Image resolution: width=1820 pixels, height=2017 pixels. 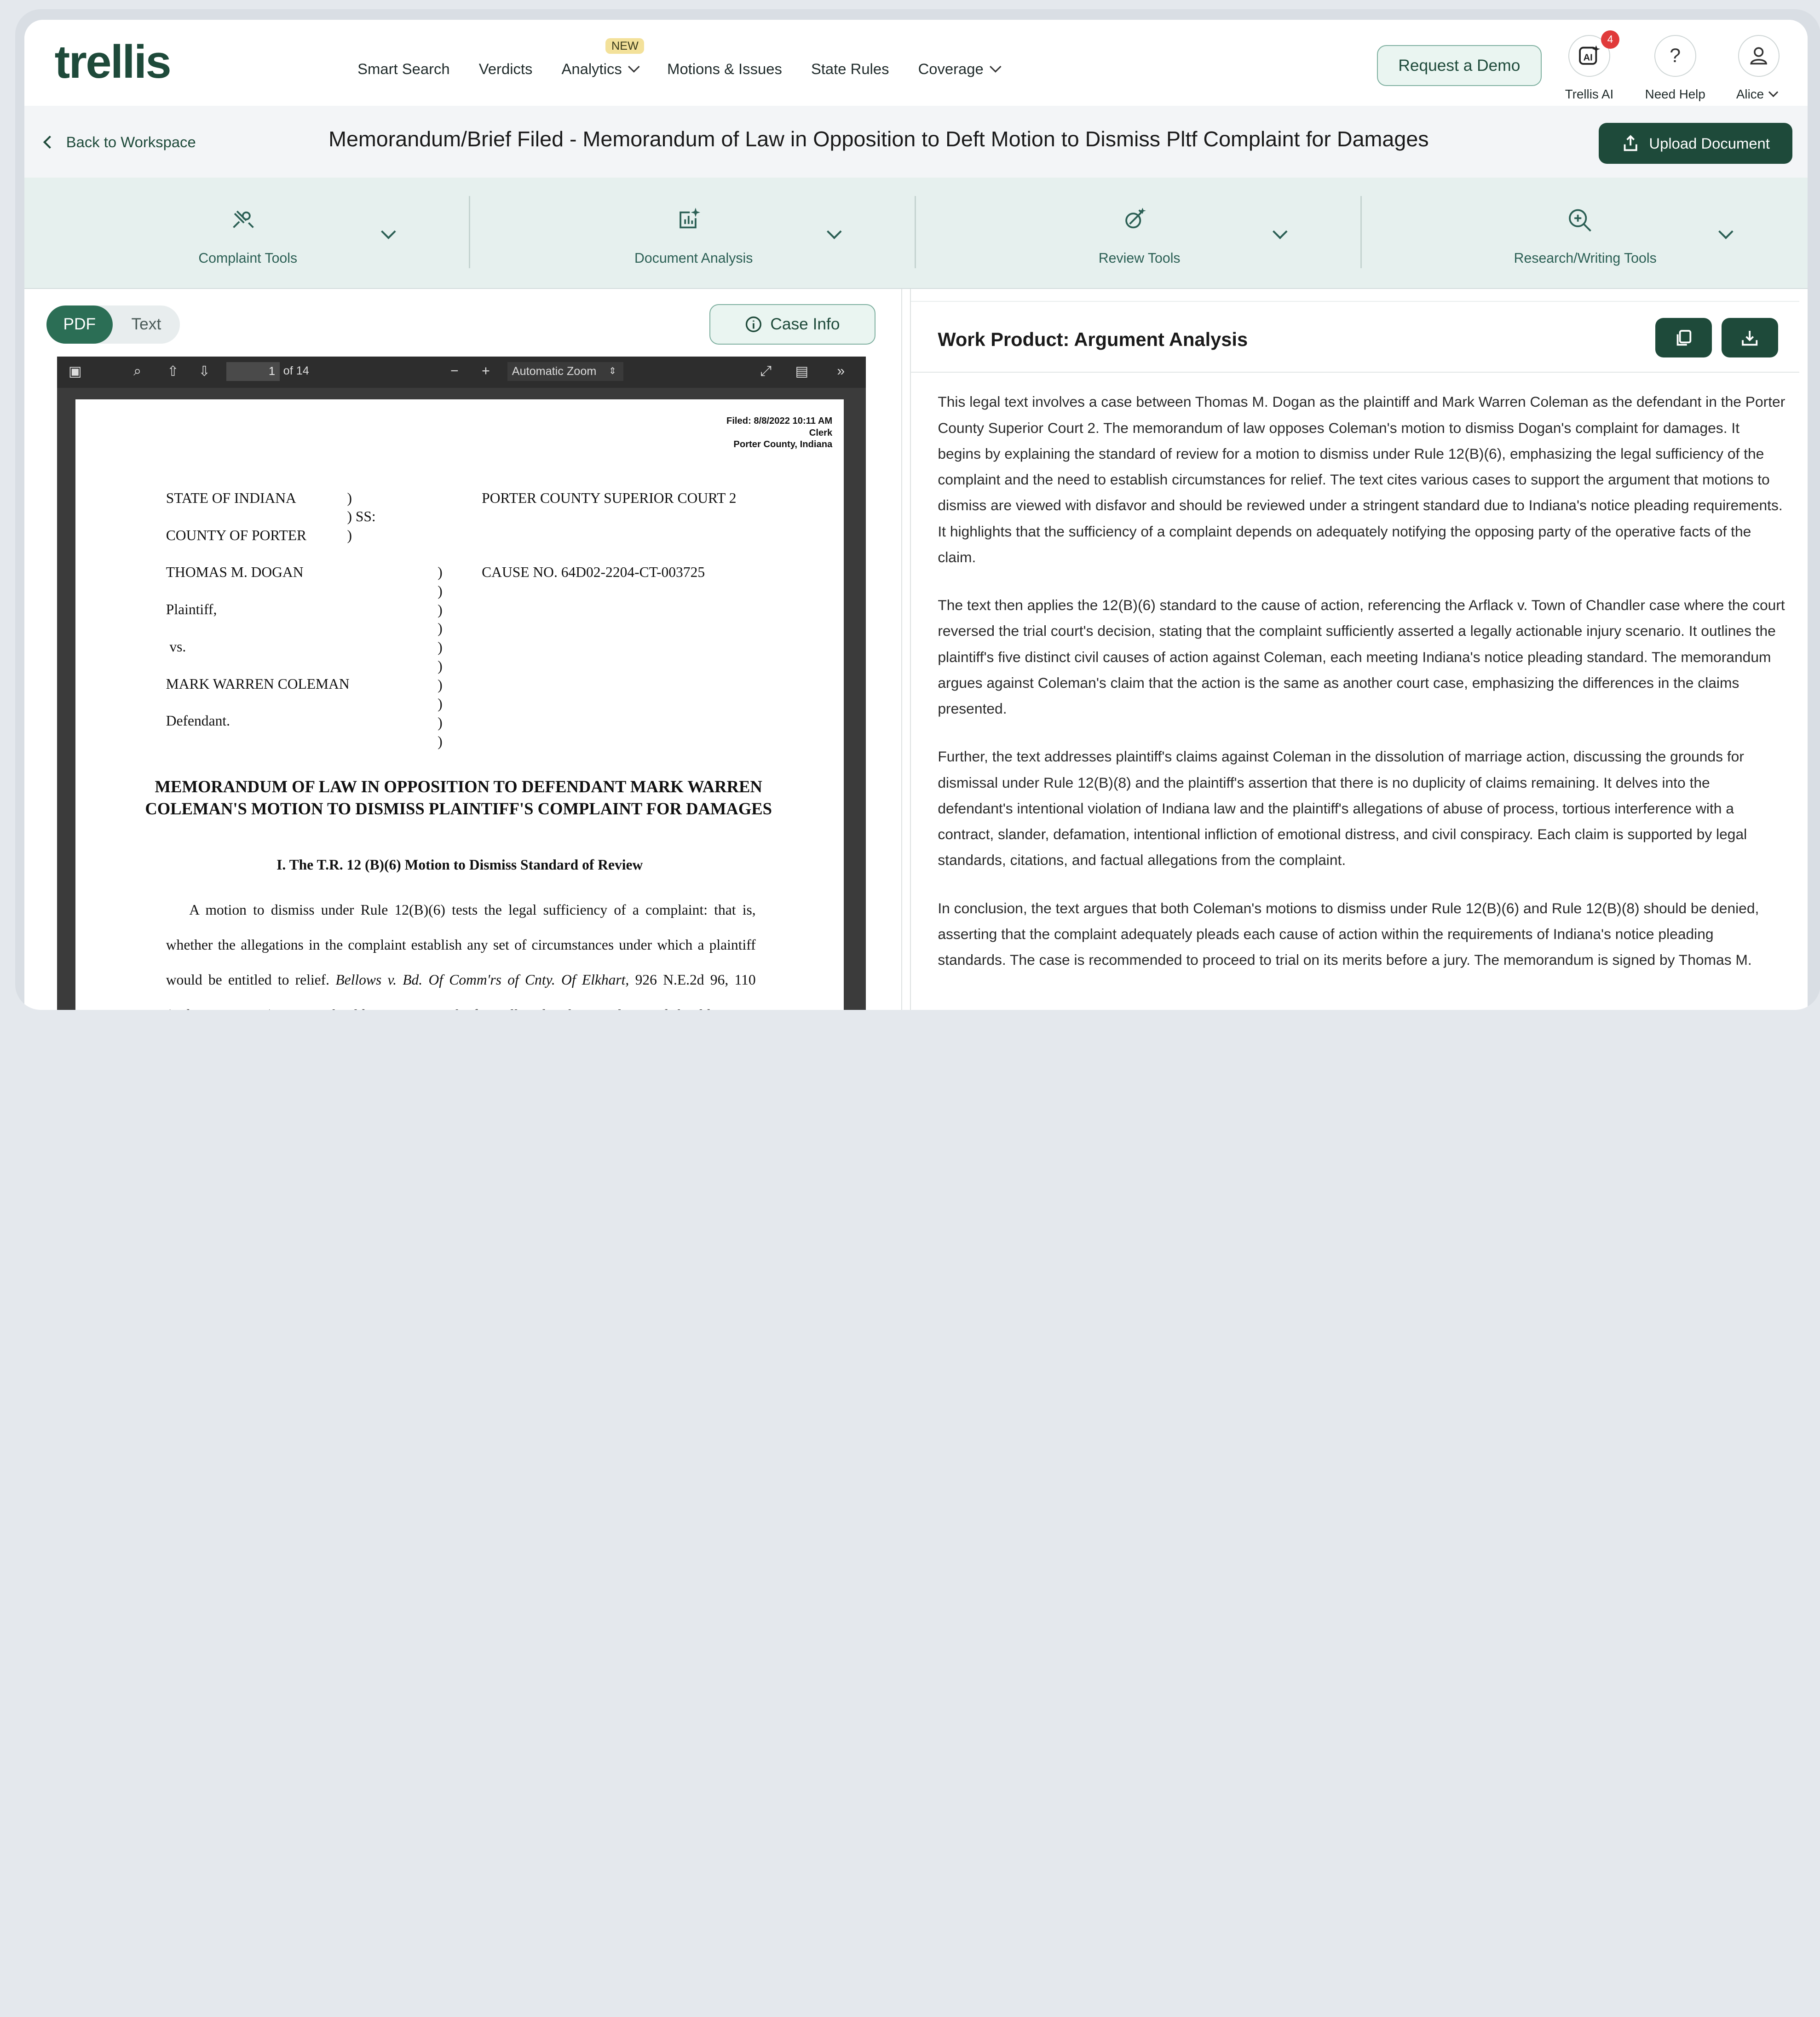 What do you see at coordinates (113, 62) in the screenshot?
I see `trellis-logo: trellis` at bounding box center [113, 62].